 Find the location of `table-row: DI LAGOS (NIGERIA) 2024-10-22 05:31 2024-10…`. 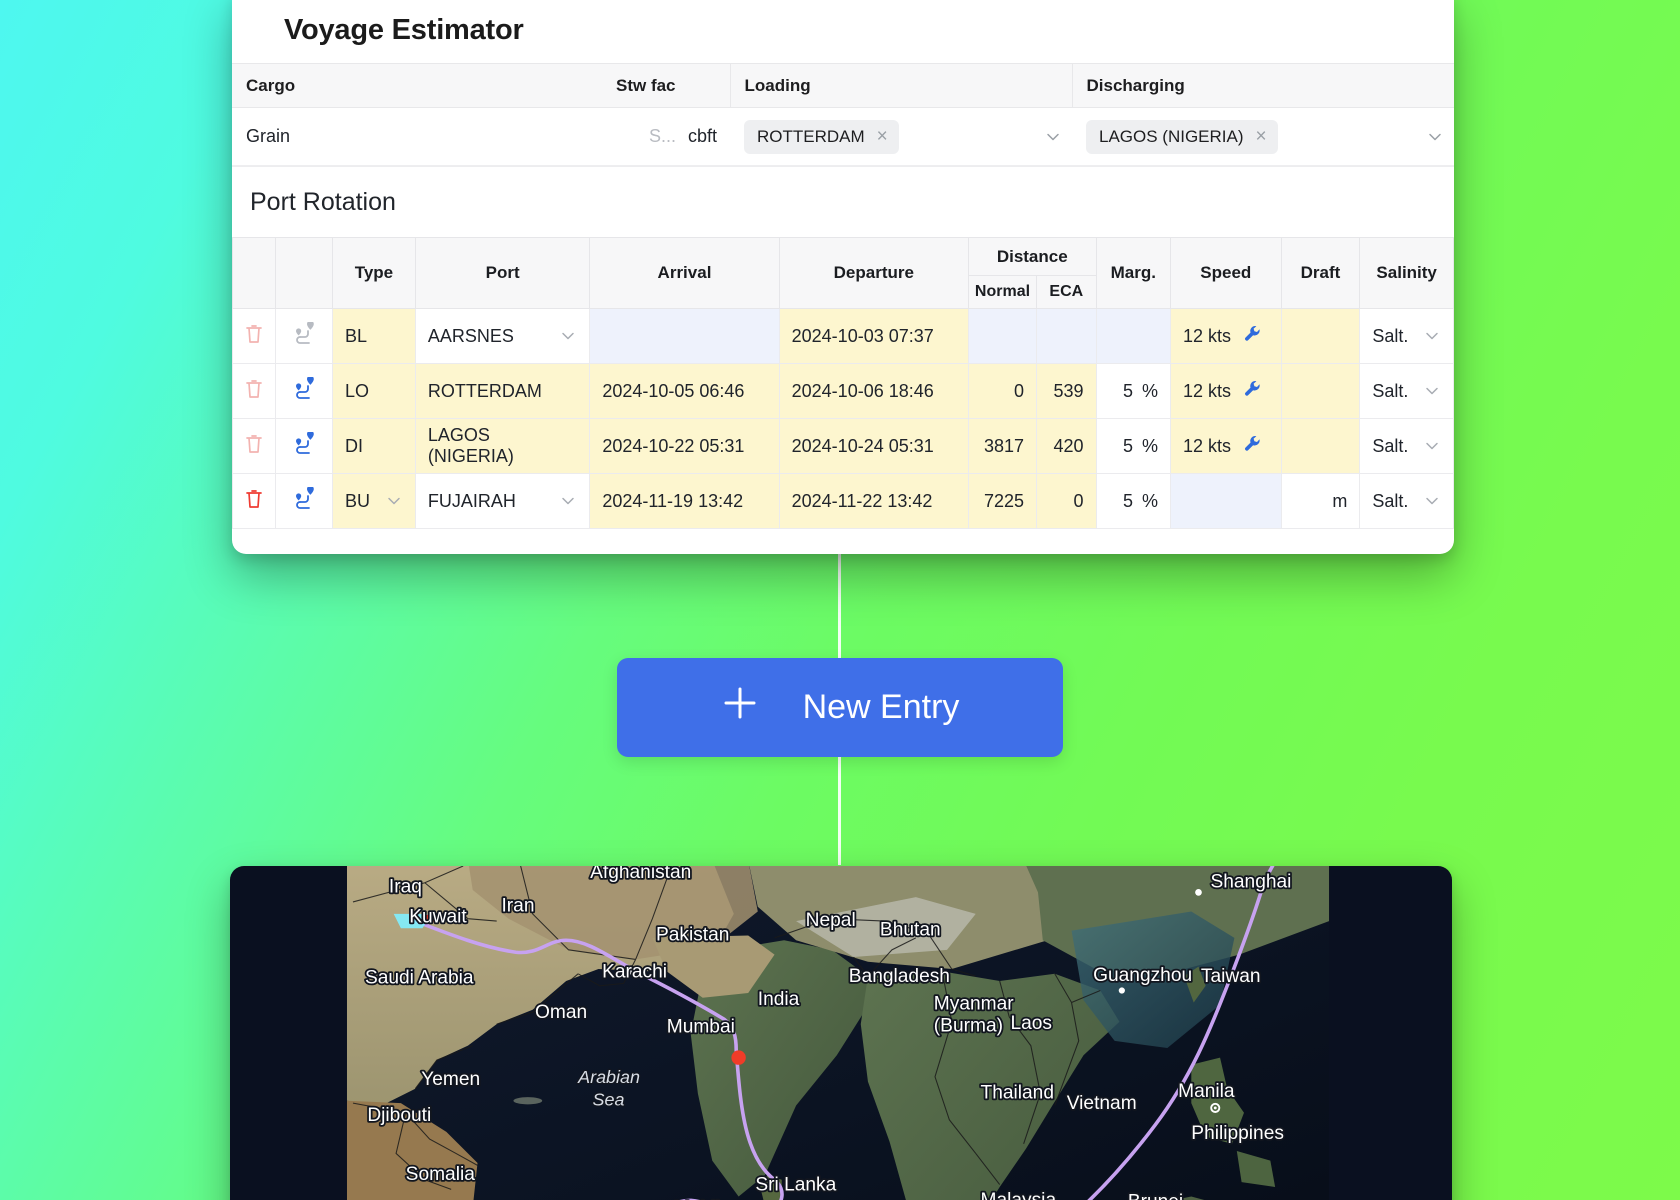

table-row: DI LAGOS (NIGERIA) 2024-10-22 05:31 2024-10… is located at coordinates (843, 446).